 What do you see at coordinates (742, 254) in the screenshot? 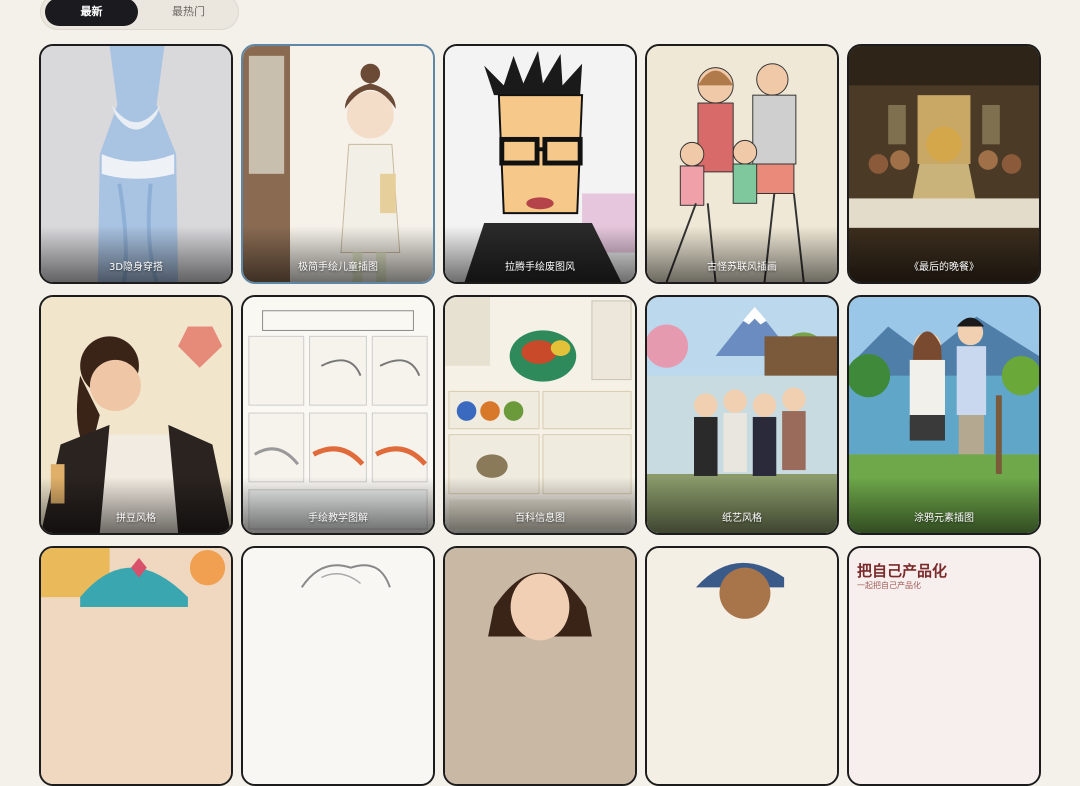
I see `card-caption: 古怪苏联风插画` at bounding box center [742, 254].